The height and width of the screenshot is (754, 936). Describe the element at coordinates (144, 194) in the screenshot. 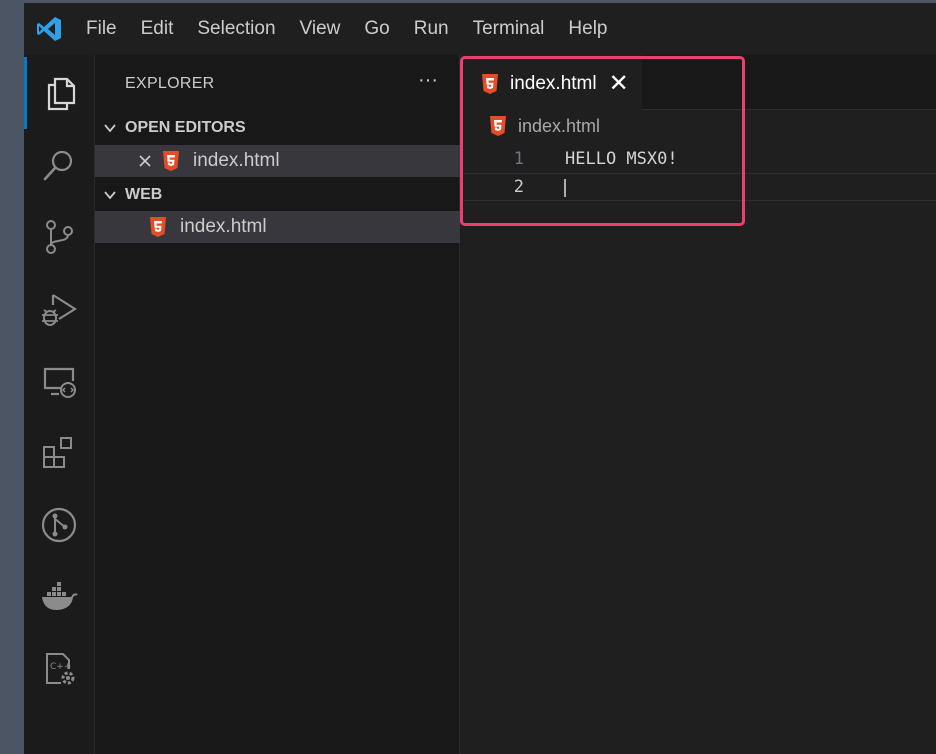

I see `workspace-label: WEB` at that location.